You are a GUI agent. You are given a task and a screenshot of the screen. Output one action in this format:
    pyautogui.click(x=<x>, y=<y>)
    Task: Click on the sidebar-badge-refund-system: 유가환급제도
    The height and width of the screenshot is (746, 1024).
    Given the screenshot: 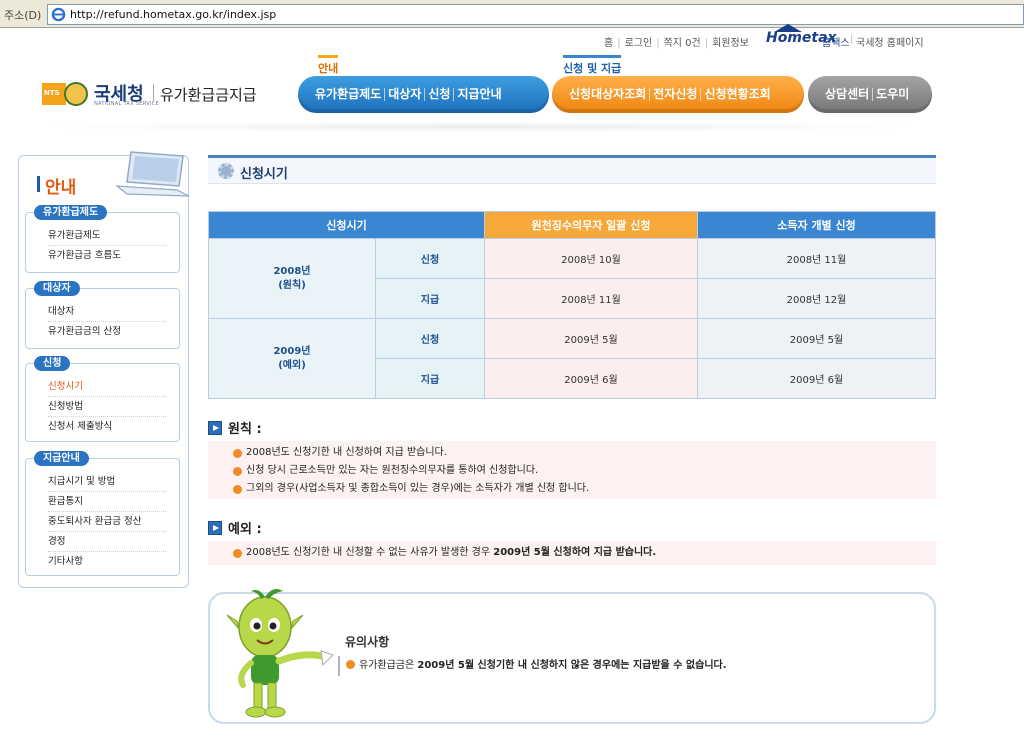 What is the action you would take?
    pyautogui.click(x=71, y=212)
    